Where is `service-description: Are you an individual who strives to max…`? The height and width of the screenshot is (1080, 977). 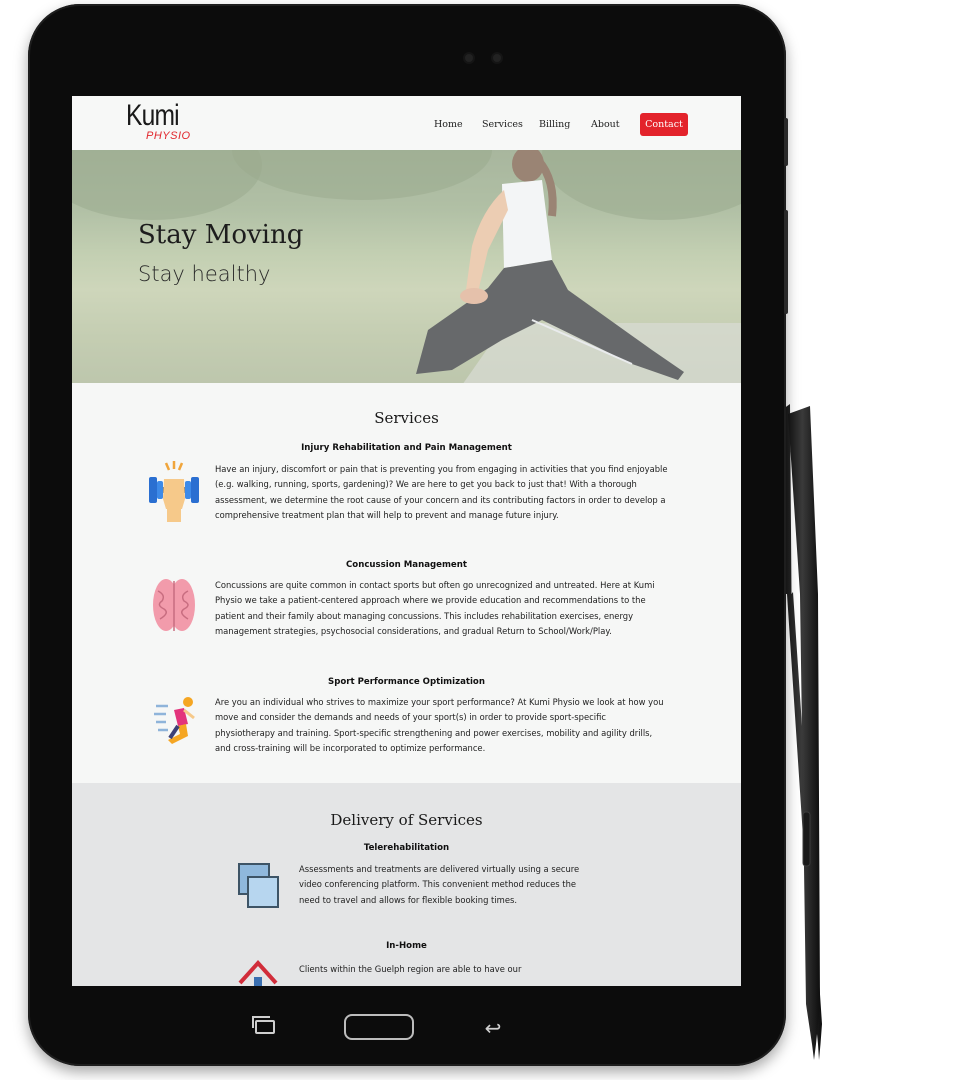 service-description: Are you an individual who strives to max… is located at coordinates (439, 725).